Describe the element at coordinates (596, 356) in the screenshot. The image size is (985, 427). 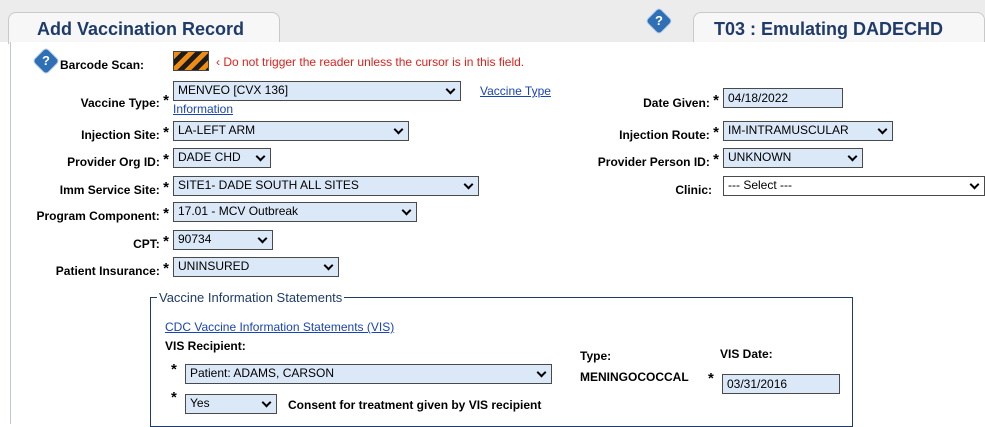
I see `vis-type-label: Type:` at that location.